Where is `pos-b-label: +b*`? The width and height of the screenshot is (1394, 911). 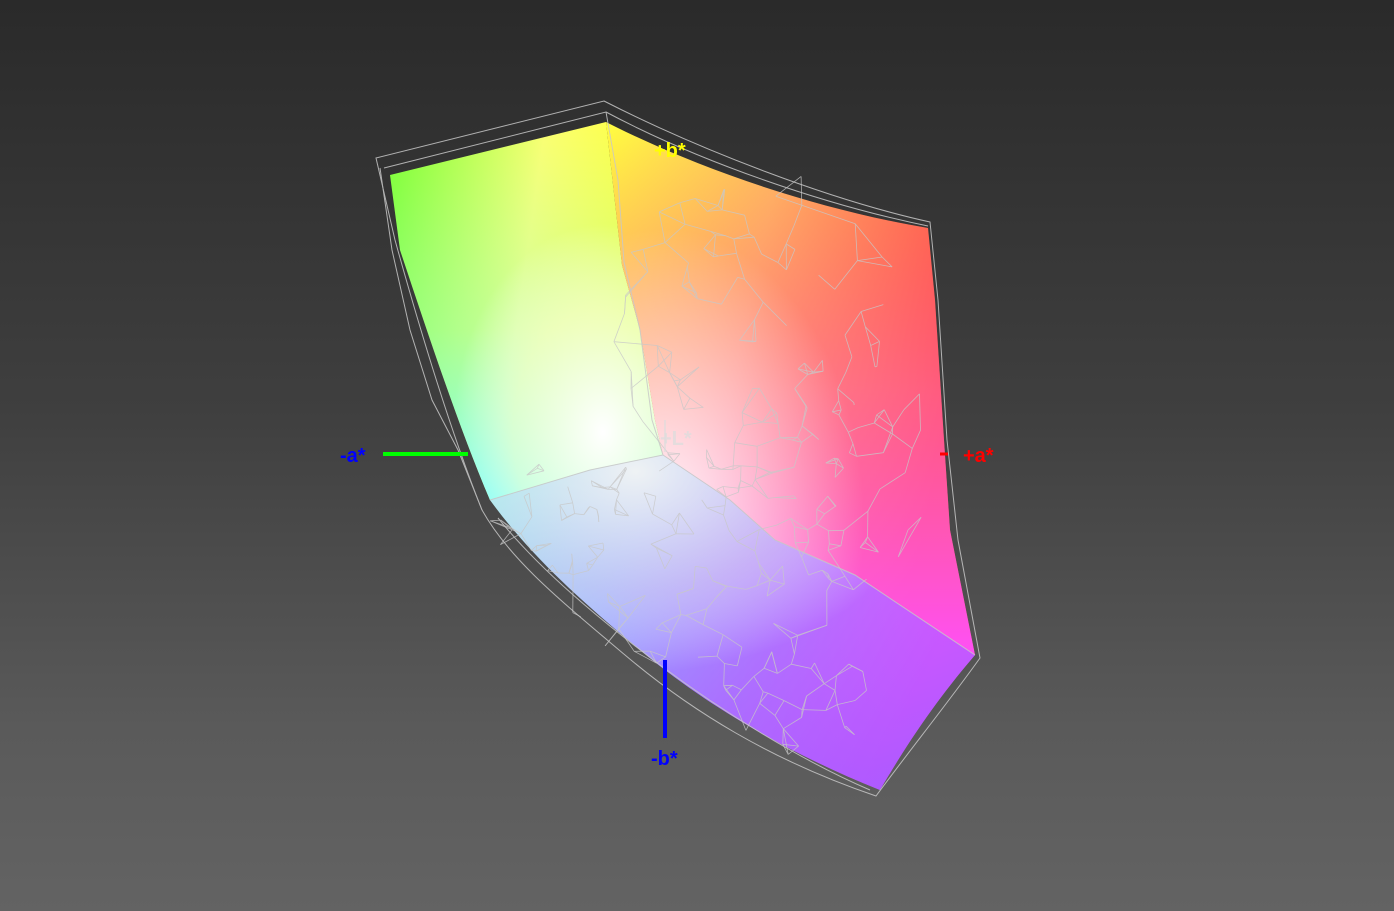 pos-b-label: +b* is located at coordinates (670, 151).